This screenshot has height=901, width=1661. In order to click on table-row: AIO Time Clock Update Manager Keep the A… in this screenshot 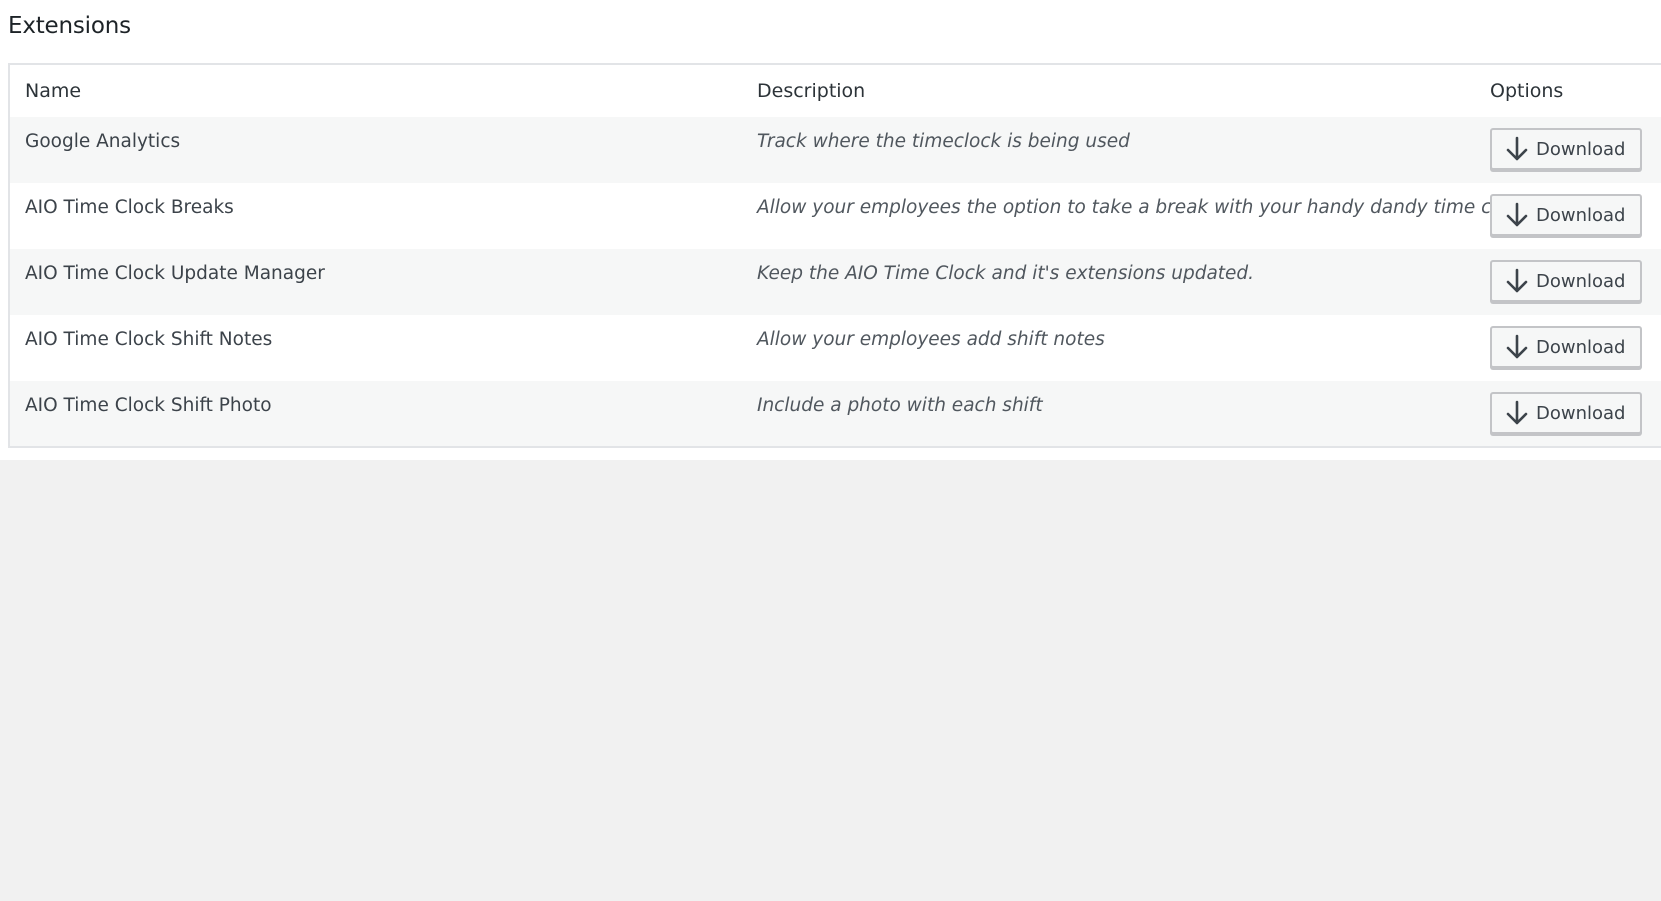, I will do `click(835, 282)`.